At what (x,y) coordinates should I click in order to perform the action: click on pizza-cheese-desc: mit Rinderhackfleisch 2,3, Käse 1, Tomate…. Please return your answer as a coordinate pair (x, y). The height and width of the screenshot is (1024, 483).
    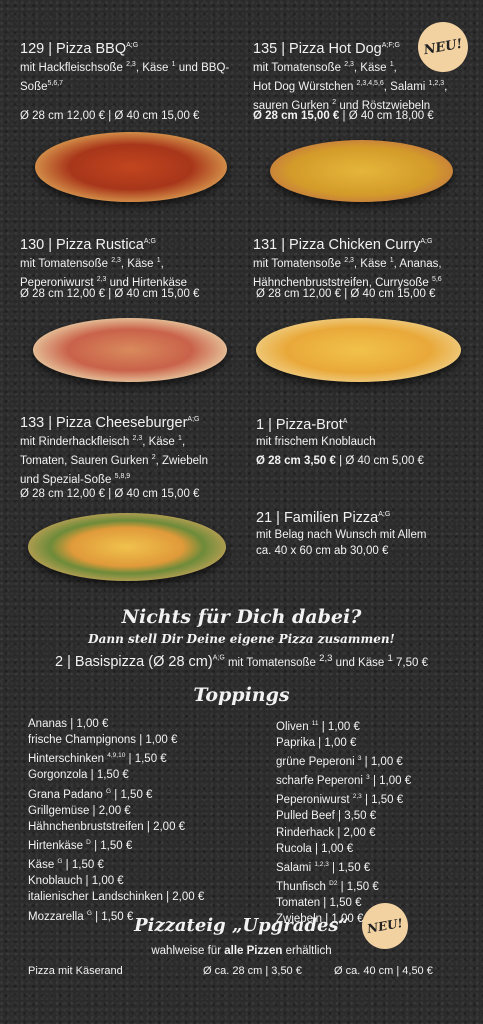
    Looking at the image, I should click on (114, 460).